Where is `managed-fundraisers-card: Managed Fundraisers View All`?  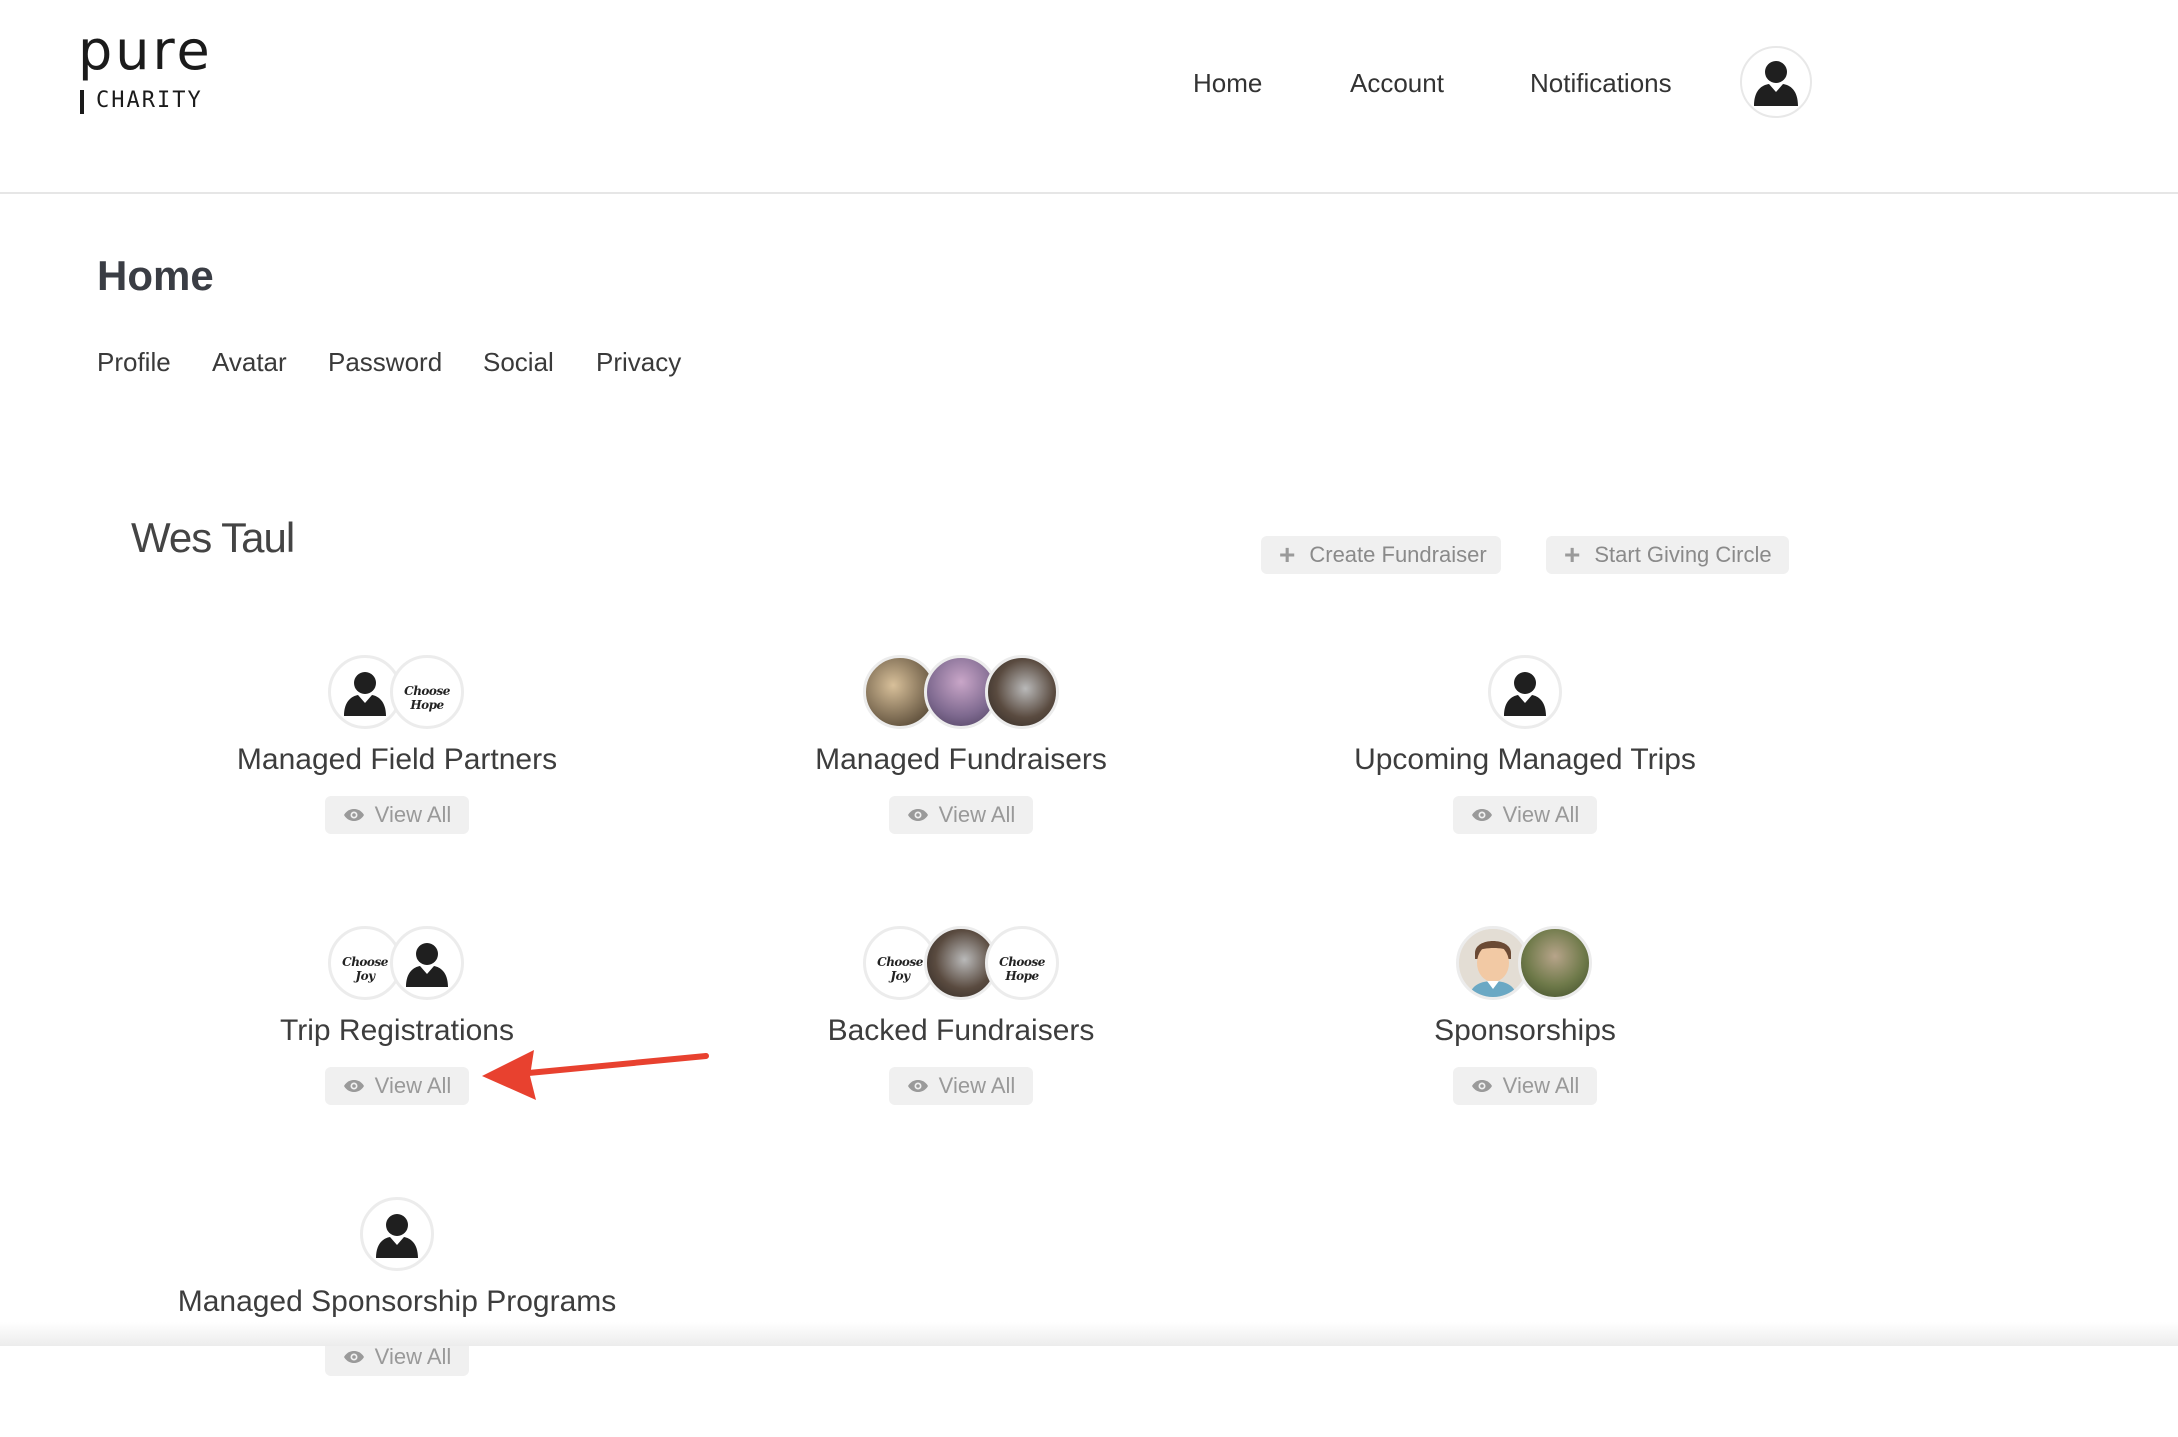
managed-fundraisers-card: Managed Fundraisers View All is located at coordinates (961, 775).